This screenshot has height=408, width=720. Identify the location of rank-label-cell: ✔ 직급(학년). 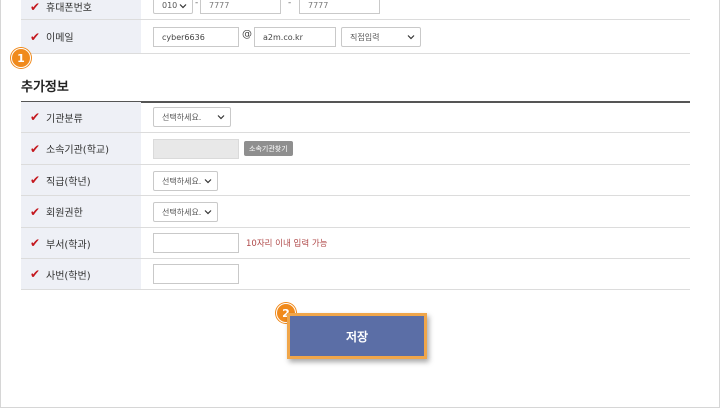
(81, 180).